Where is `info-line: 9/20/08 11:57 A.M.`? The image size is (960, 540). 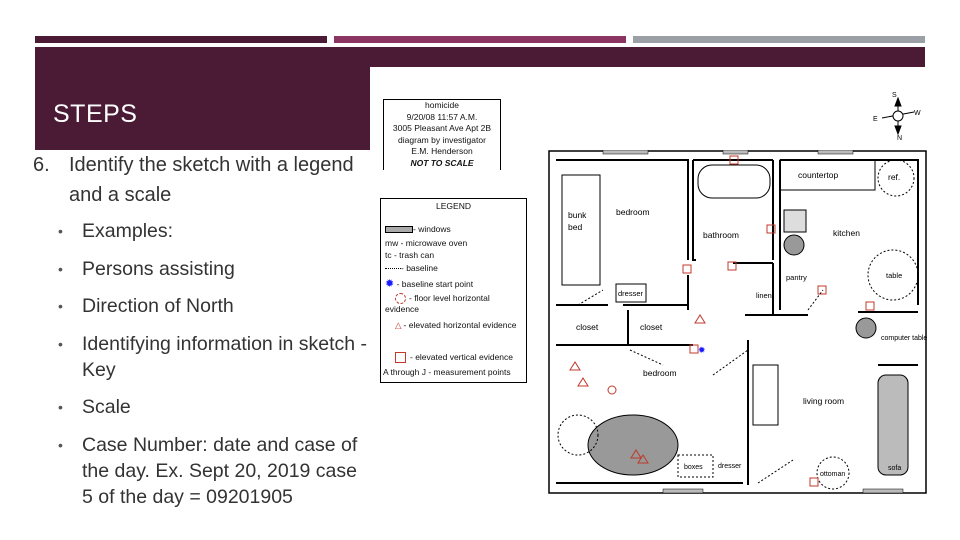 info-line: 9/20/08 11:57 A.M. is located at coordinates (442, 116).